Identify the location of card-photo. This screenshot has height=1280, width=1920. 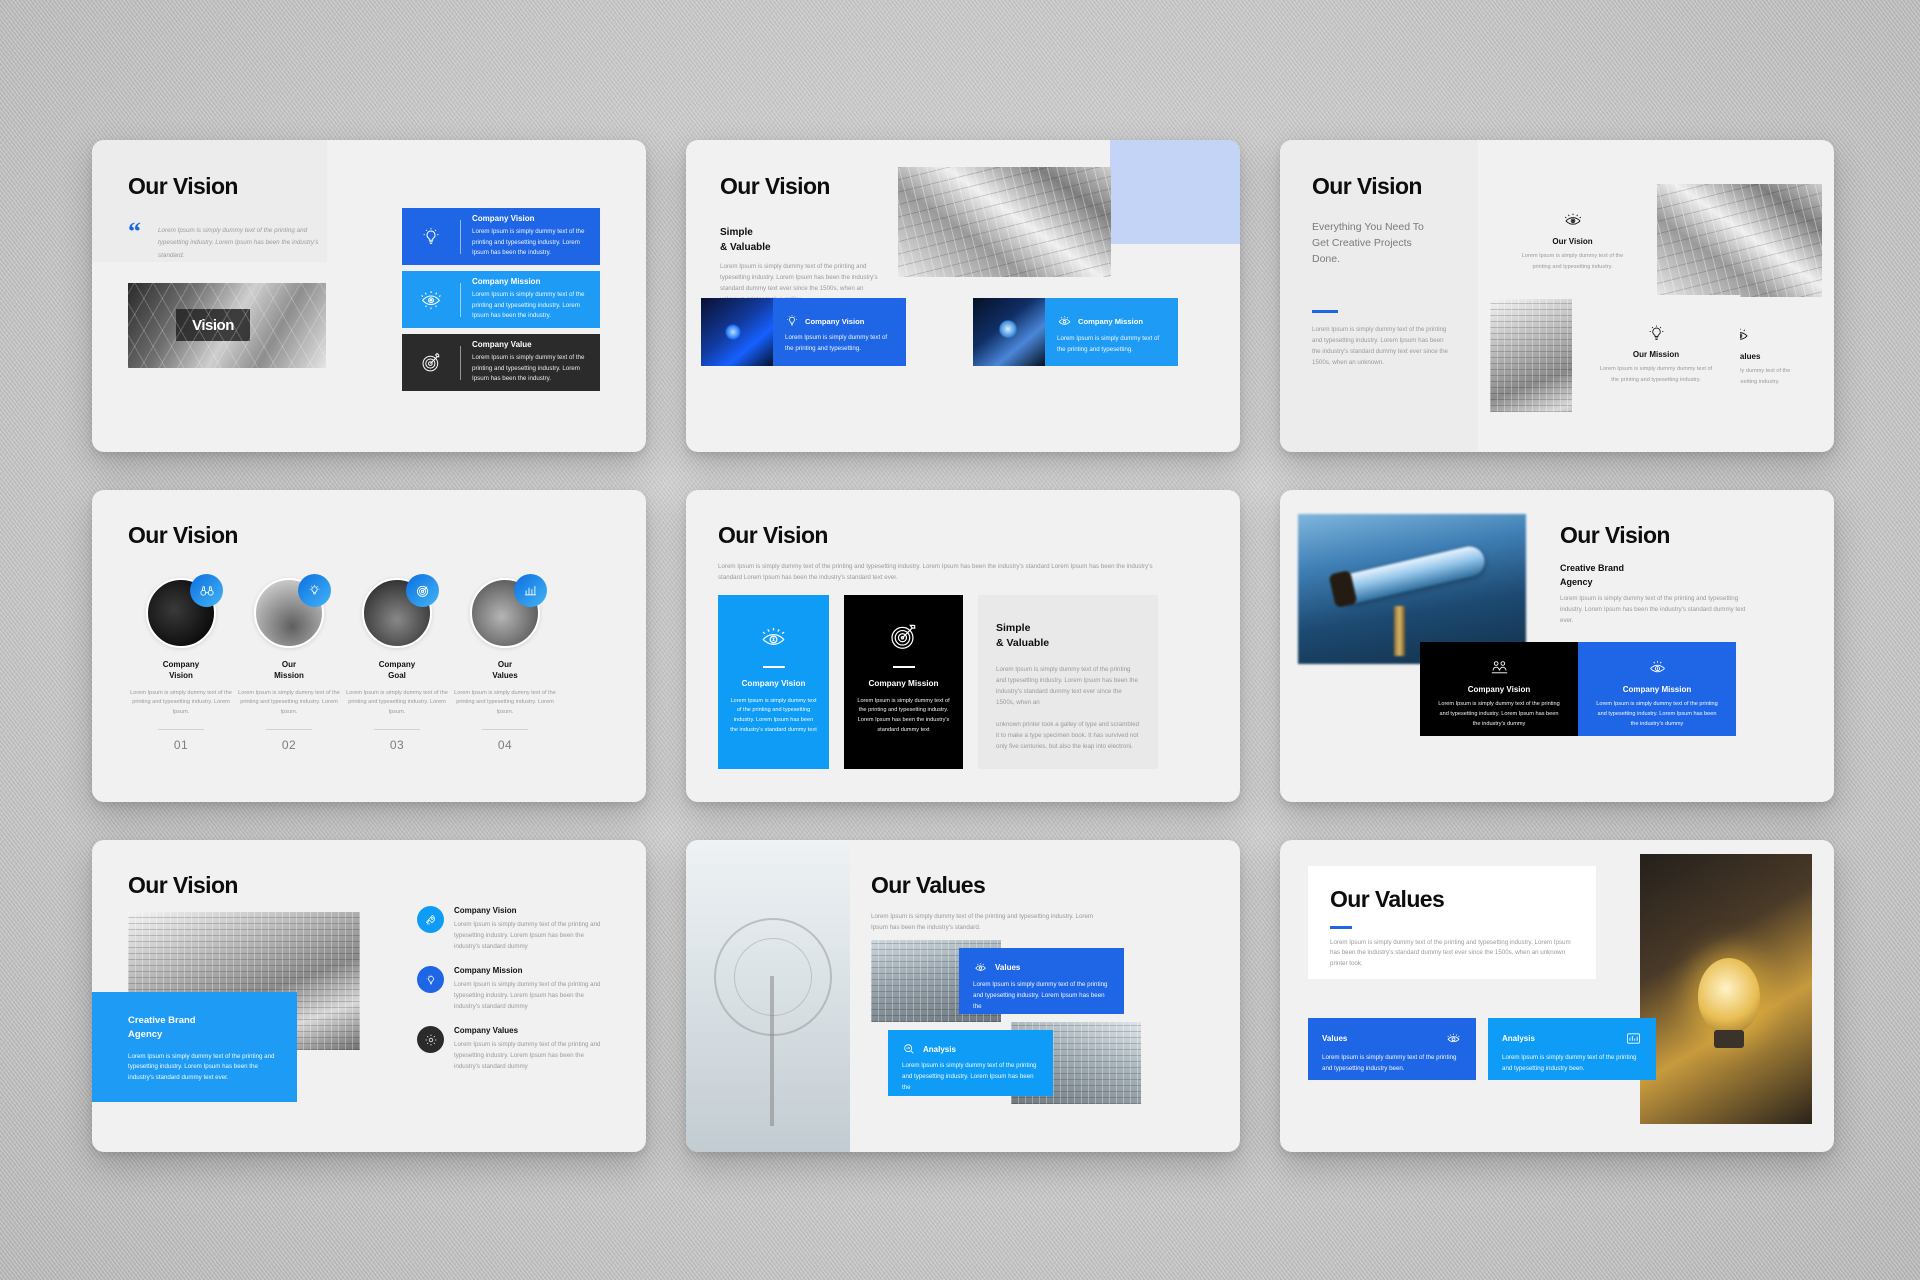
(1009, 332).